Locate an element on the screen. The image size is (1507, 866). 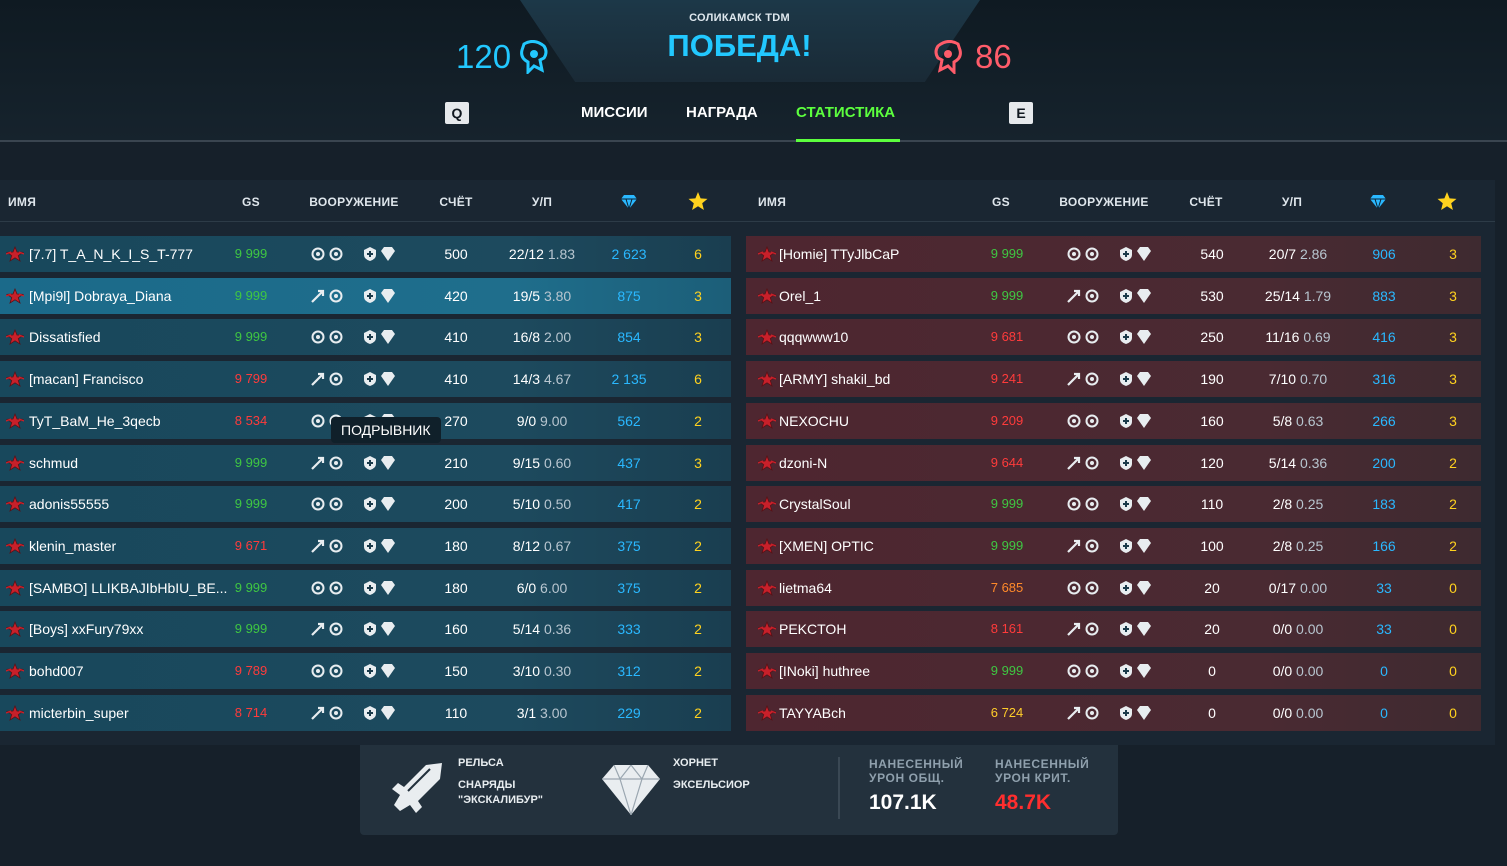
player-row: schmud 9 999 210 9/15 0.60 437 3 is located at coordinates (365, 462).